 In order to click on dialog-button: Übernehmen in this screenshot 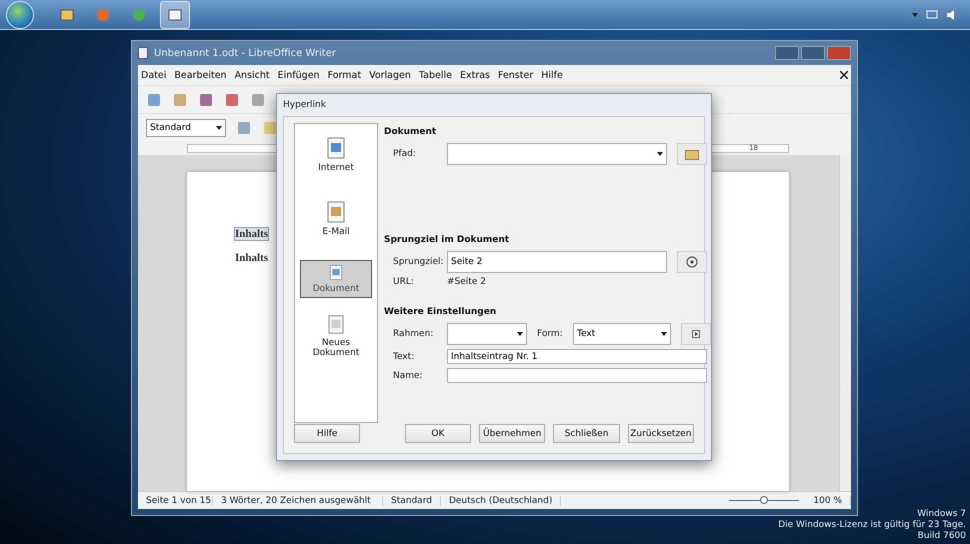, I will do `click(512, 433)`.